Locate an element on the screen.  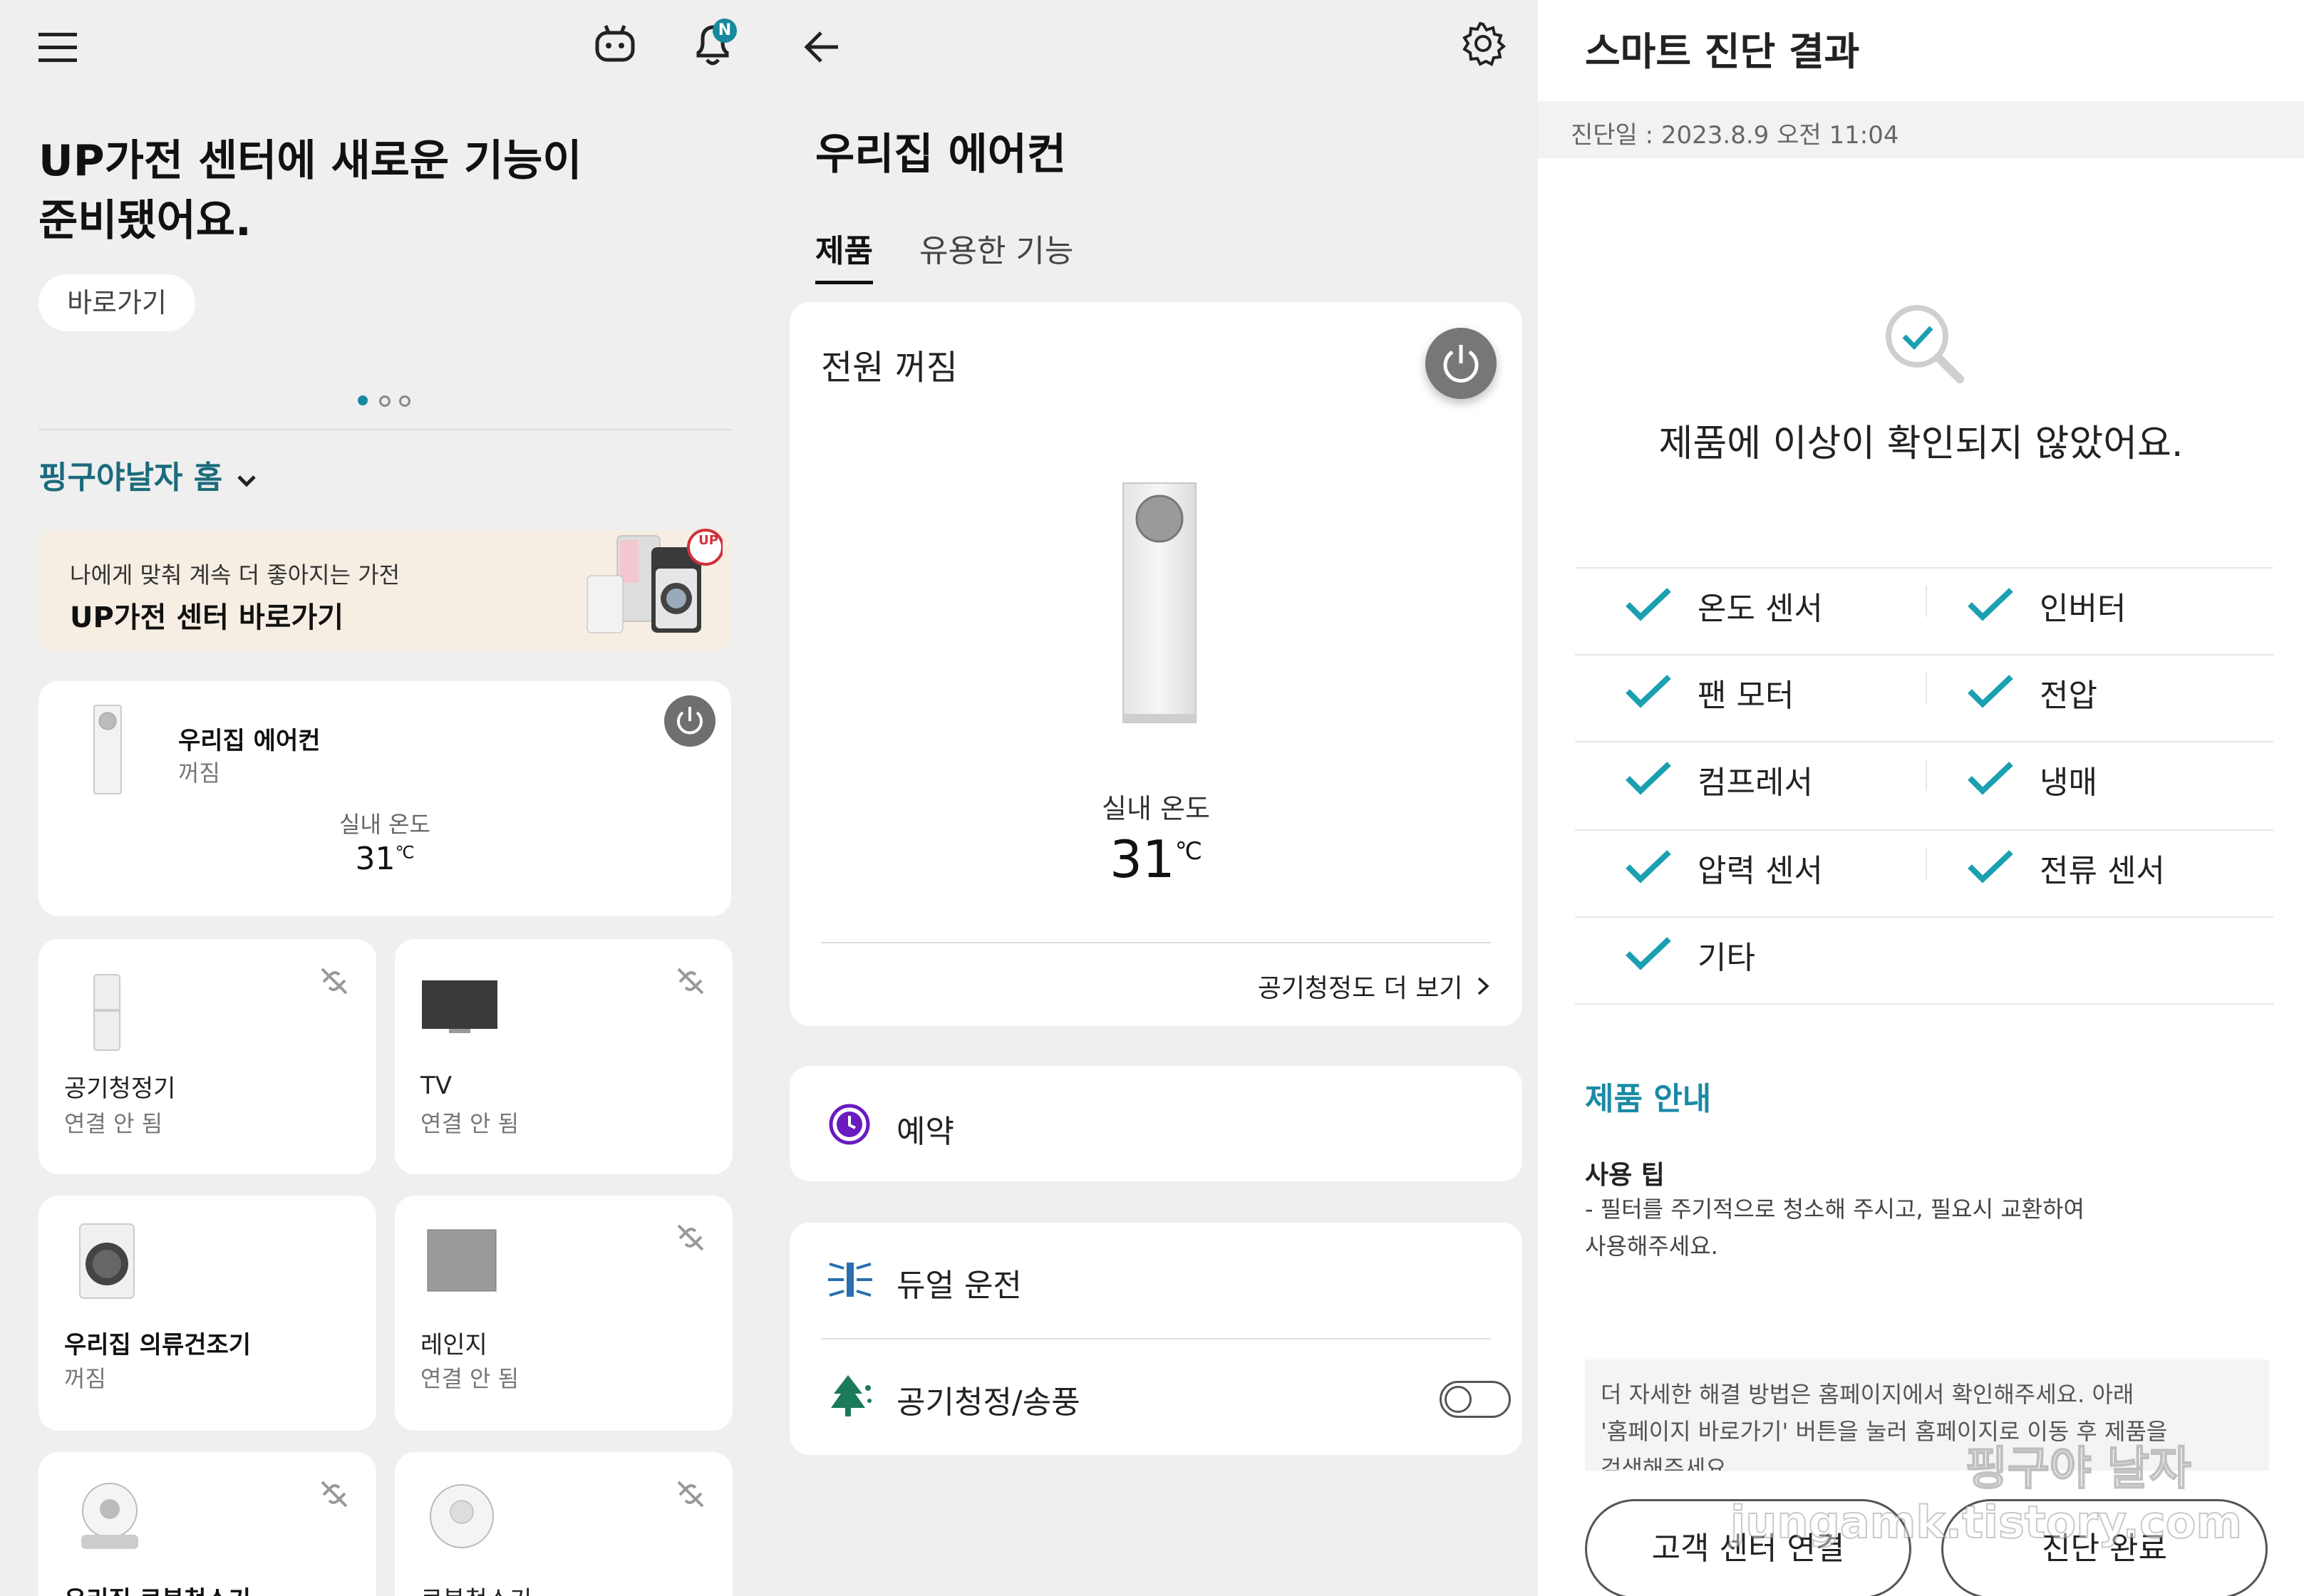
aircon-image is located at coordinates (1159, 602).